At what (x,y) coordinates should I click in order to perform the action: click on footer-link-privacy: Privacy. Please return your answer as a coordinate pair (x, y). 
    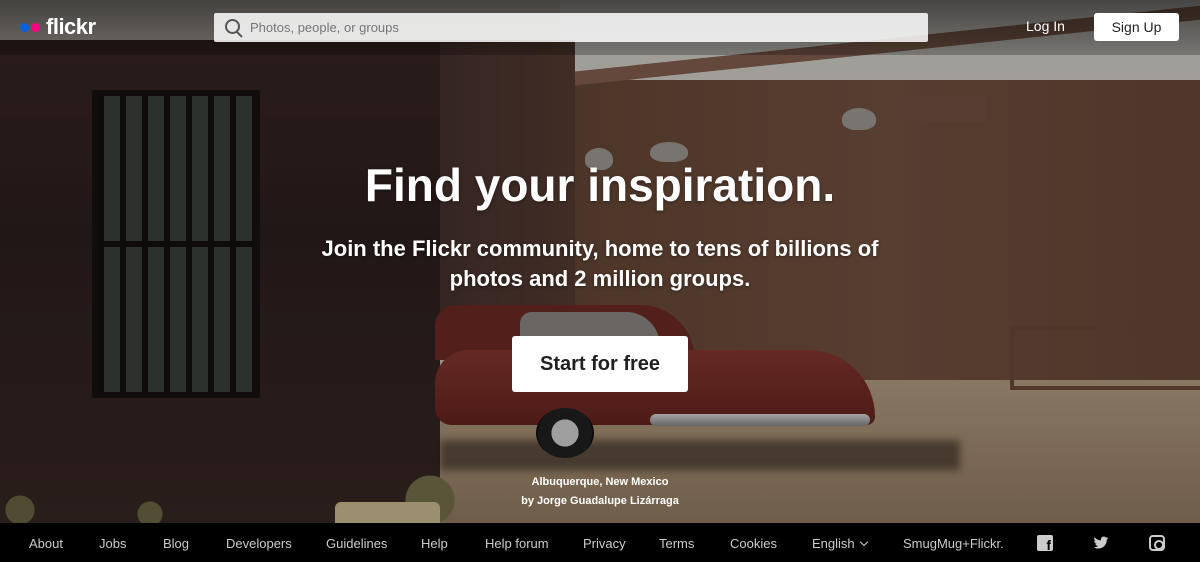
    Looking at the image, I should click on (604, 543).